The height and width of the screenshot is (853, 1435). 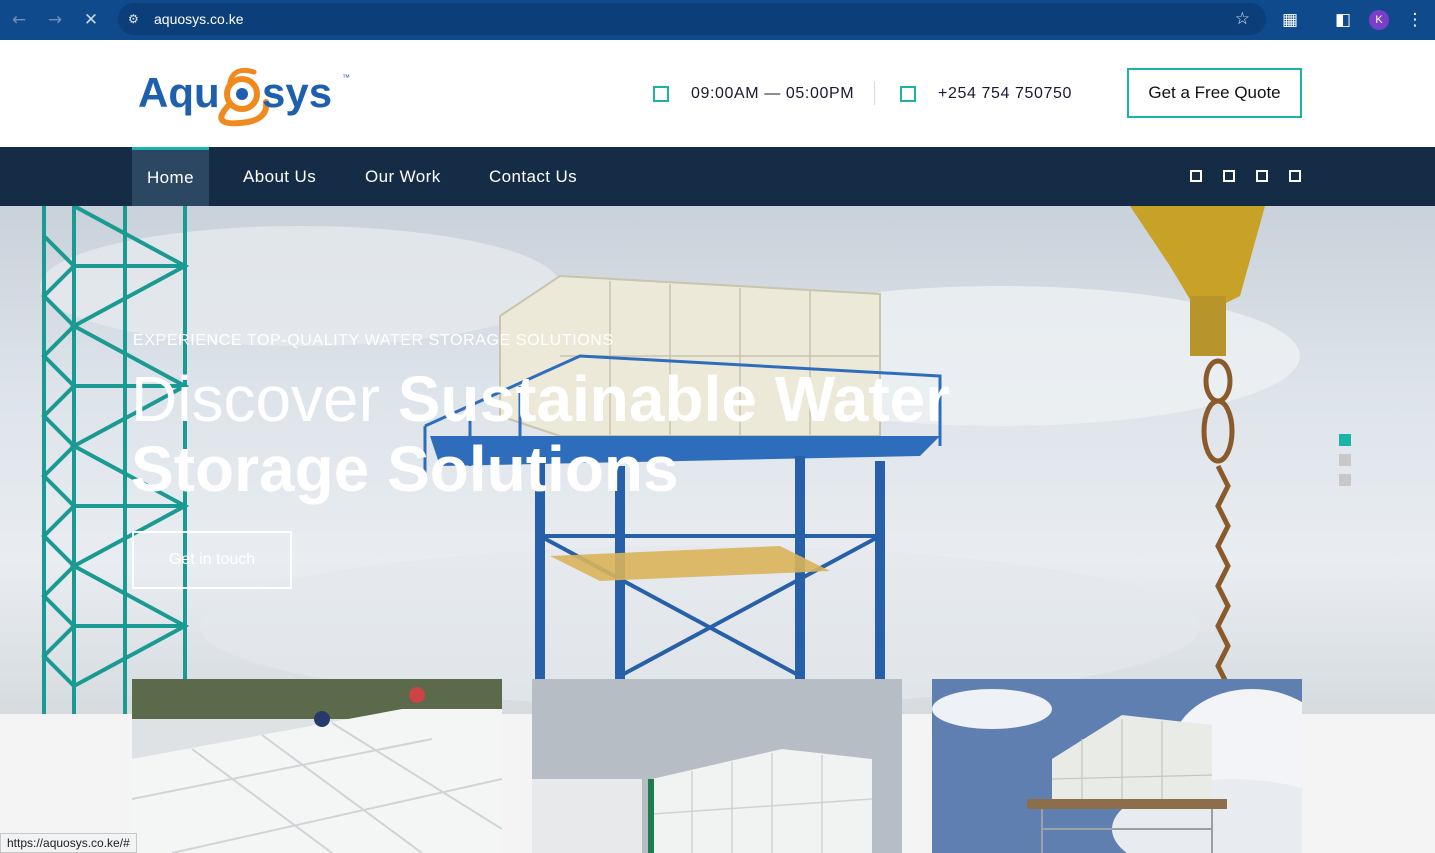 I want to click on menu-kebab-icon: ⋮, so click(x=1415, y=20).